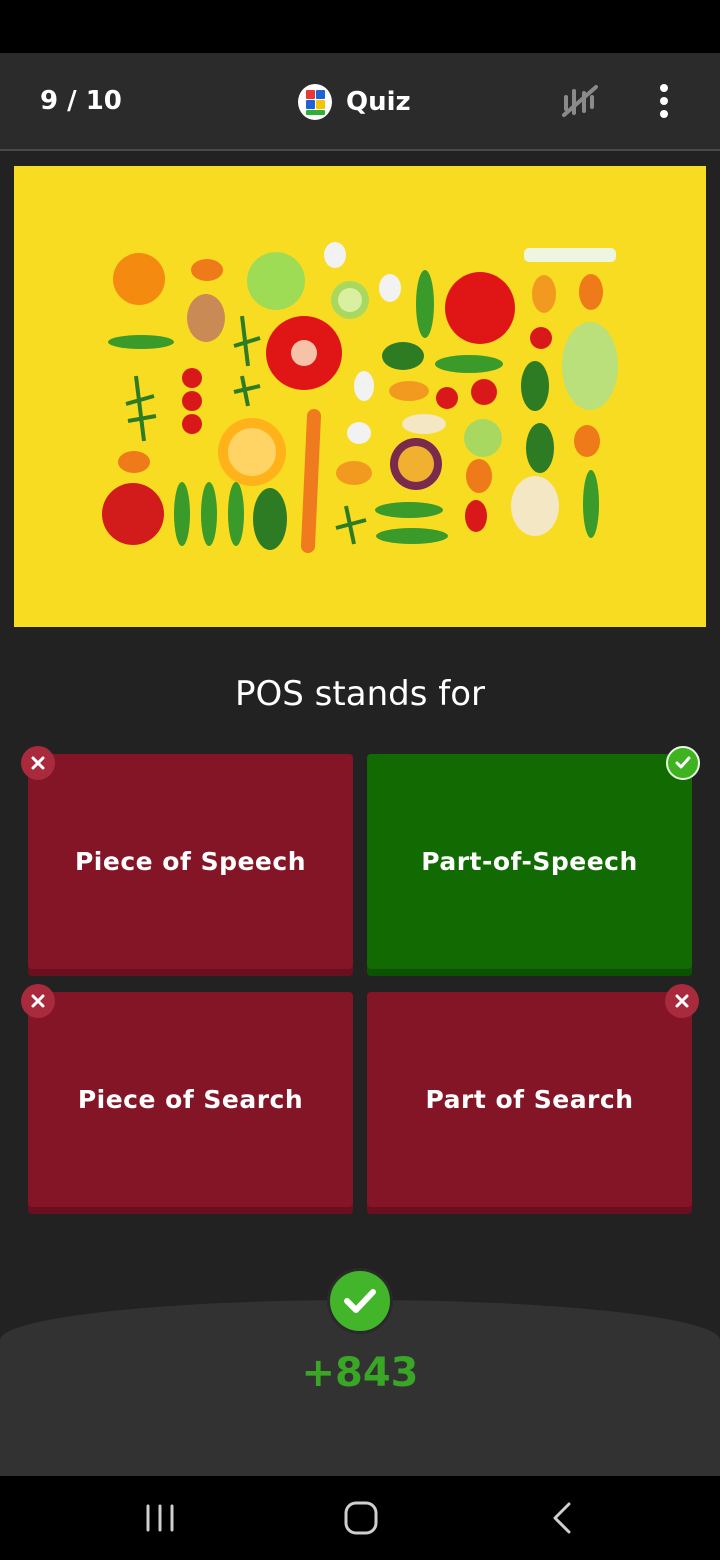  What do you see at coordinates (360, 1301) in the screenshot?
I see `result-check-icon` at bounding box center [360, 1301].